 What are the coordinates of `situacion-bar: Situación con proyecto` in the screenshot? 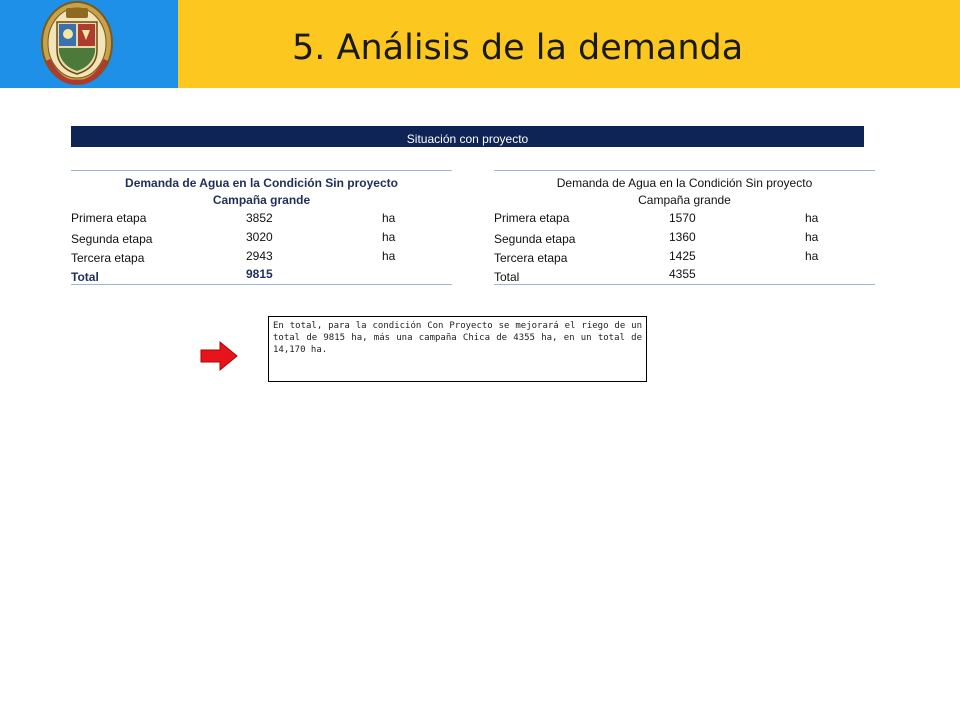 It's located at (467, 136).